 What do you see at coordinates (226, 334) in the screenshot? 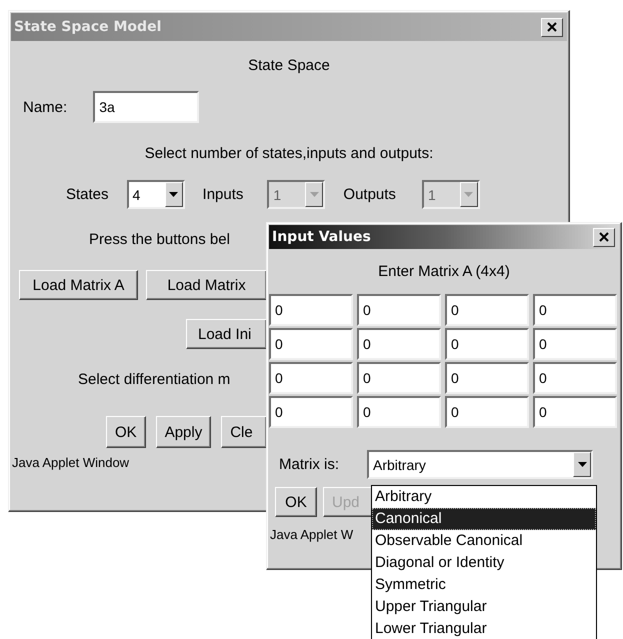
I see `load-initial-button: Load Ini` at bounding box center [226, 334].